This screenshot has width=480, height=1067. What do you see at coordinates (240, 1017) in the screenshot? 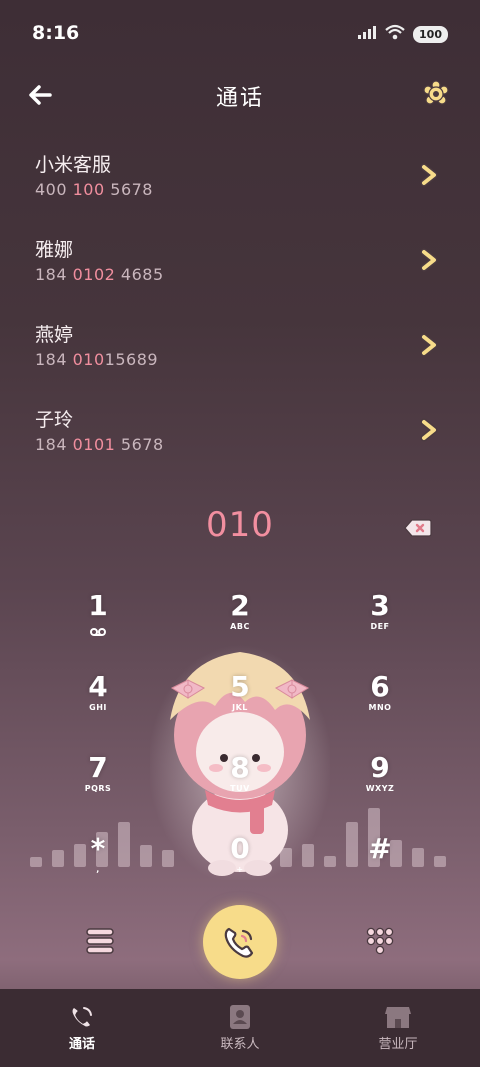
I see `contacts-book-icon` at bounding box center [240, 1017].